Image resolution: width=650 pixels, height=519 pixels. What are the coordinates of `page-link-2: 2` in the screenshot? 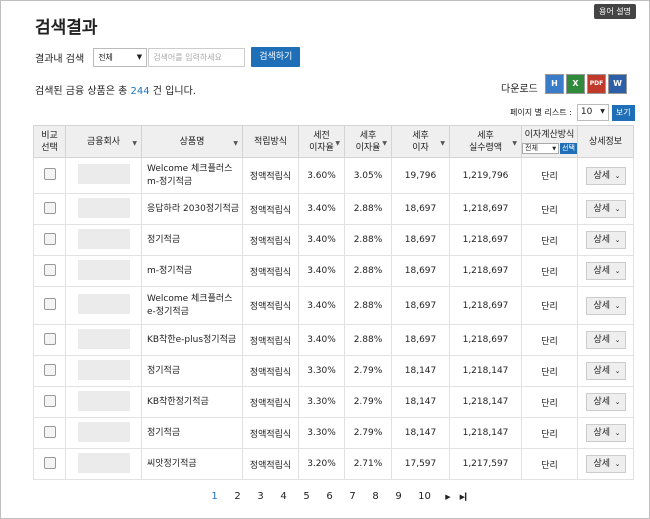 It's located at (237, 496).